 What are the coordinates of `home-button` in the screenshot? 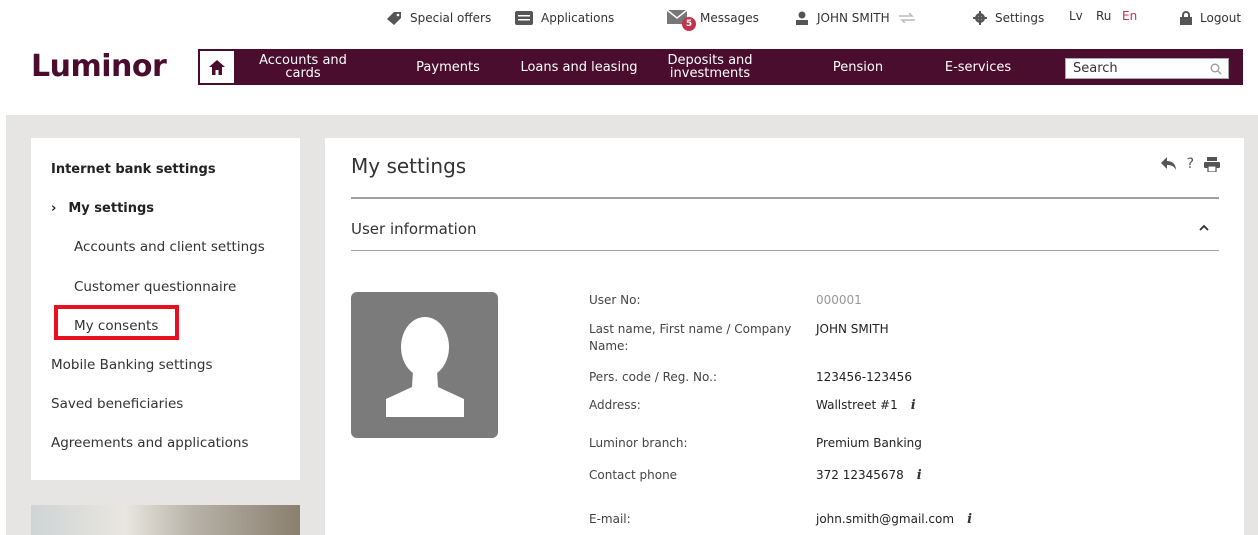 It's located at (217, 67).